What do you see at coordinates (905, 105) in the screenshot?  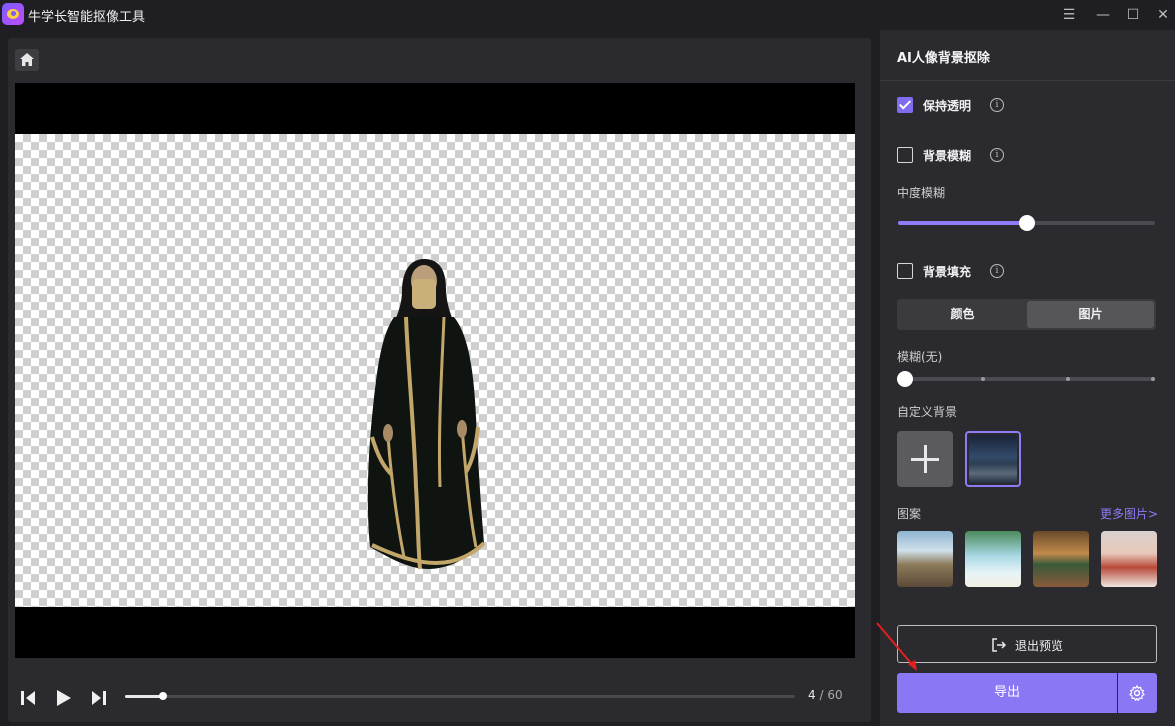 I see `keep-transparent-checkbox` at bounding box center [905, 105].